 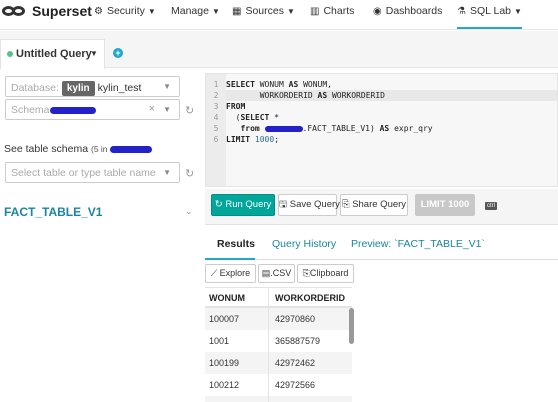 I want to click on run-query-button: ↻ Run Query, so click(x=243, y=205).